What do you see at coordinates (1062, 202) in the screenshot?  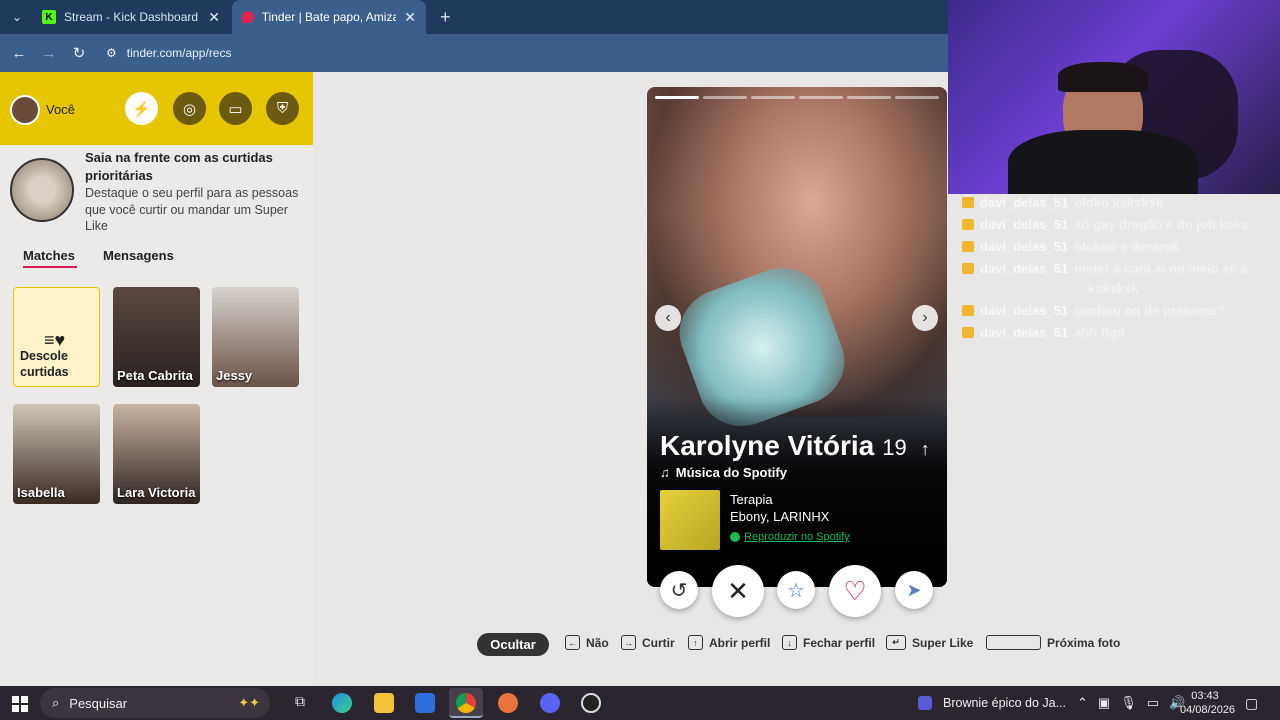 I see `chat-message: davi_delas_51 oloko ksksksk` at bounding box center [1062, 202].